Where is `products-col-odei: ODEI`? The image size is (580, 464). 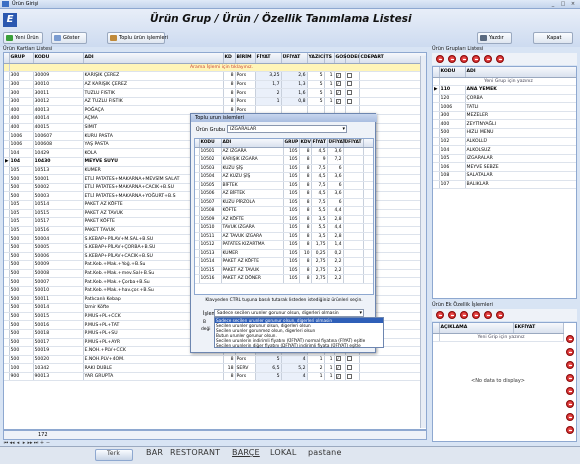 products-col-odei: ODEI is located at coordinates (352, 58).